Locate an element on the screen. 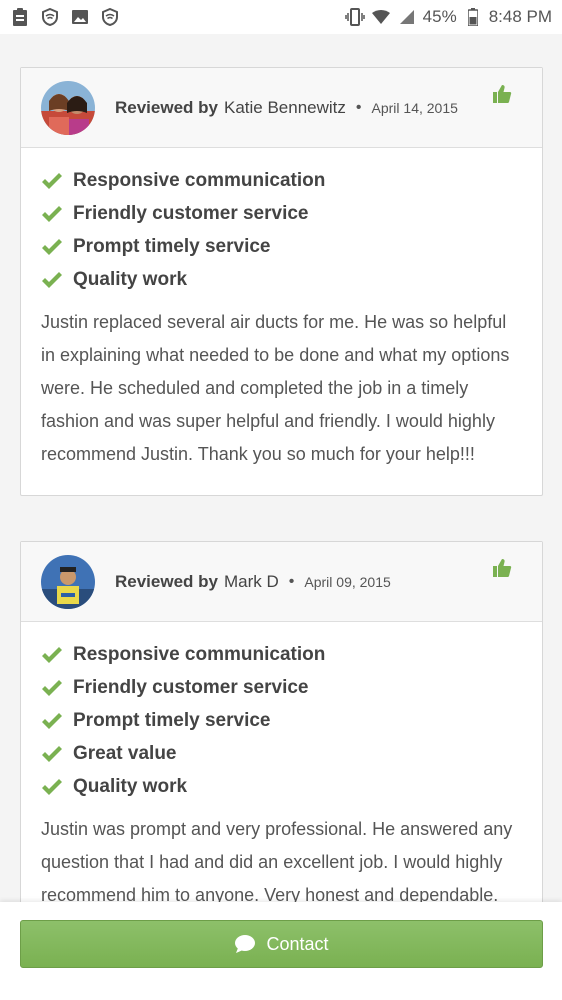  review-date: April 14, 2015 is located at coordinates (414, 107).